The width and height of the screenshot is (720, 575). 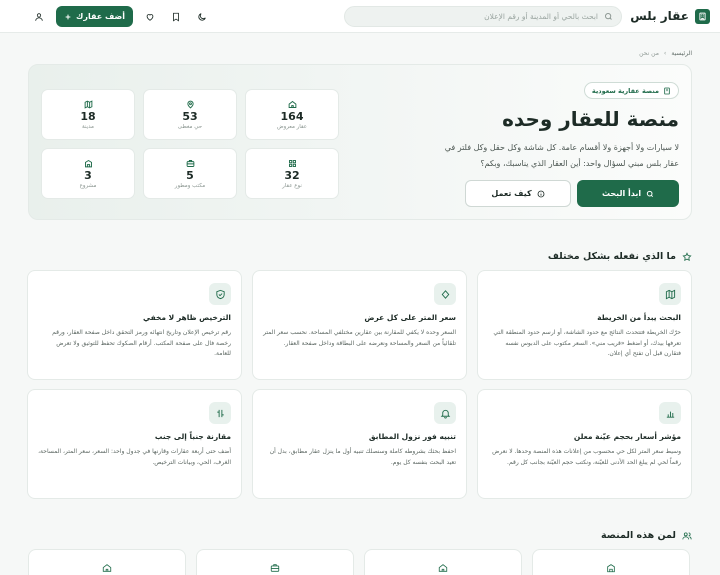 I want to click on compare-icon, so click(x=220, y=413).